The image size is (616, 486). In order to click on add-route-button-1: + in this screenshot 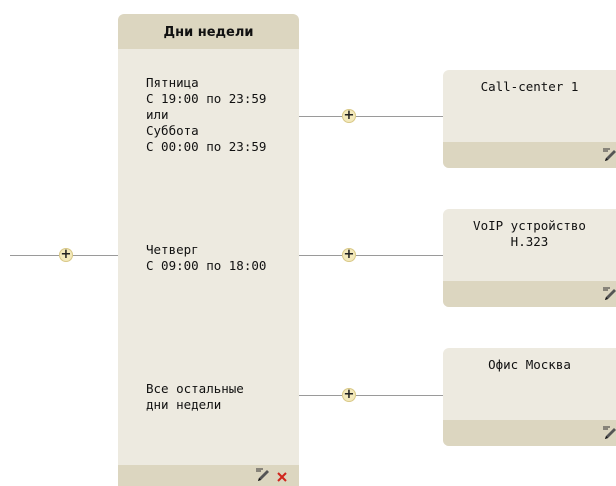, I will do `click(349, 116)`.